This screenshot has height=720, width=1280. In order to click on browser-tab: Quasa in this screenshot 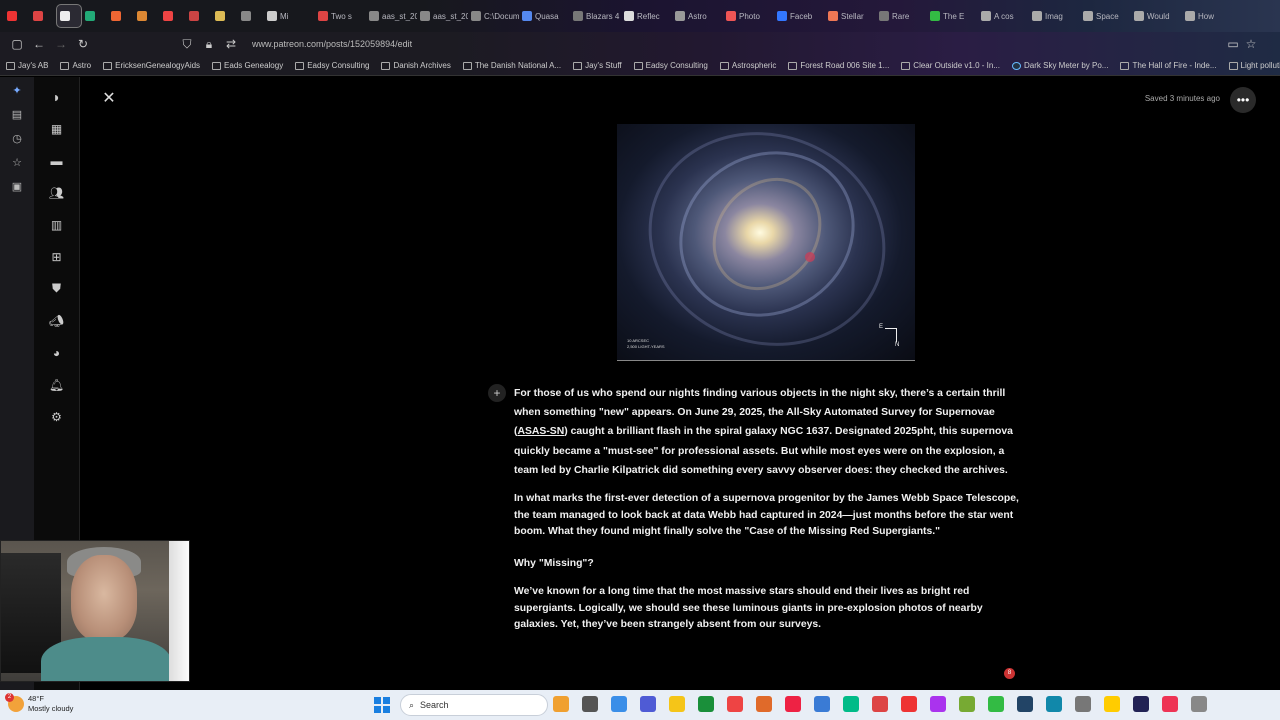, I will do `click(544, 16)`.